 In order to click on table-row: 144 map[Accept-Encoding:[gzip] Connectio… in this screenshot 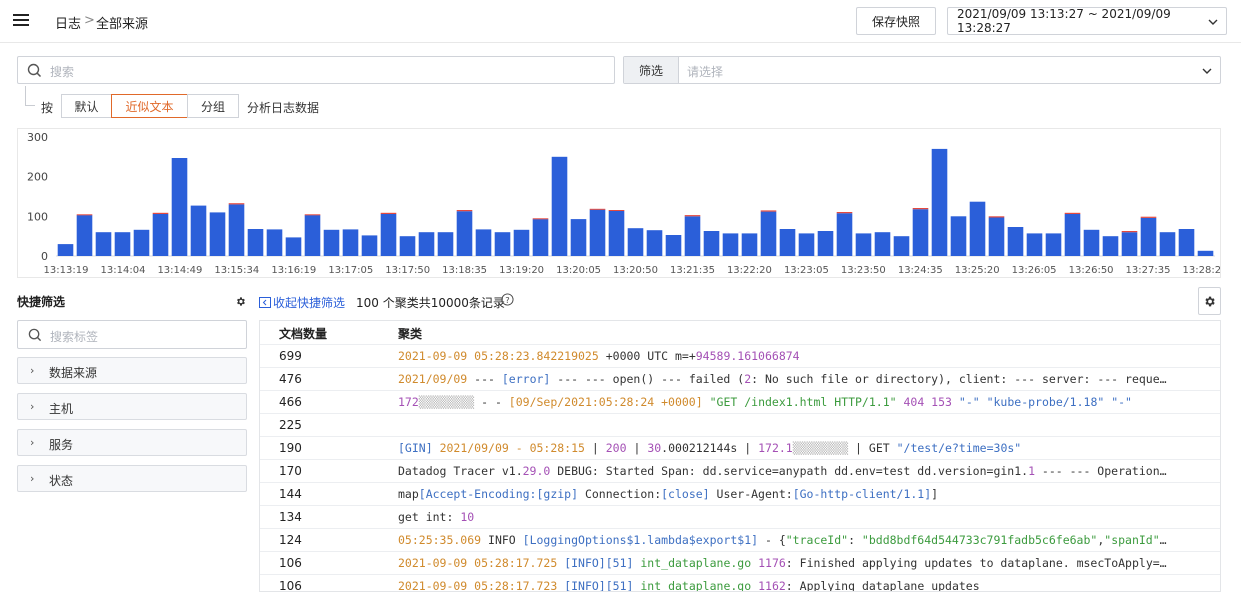, I will do `click(740, 493)`.